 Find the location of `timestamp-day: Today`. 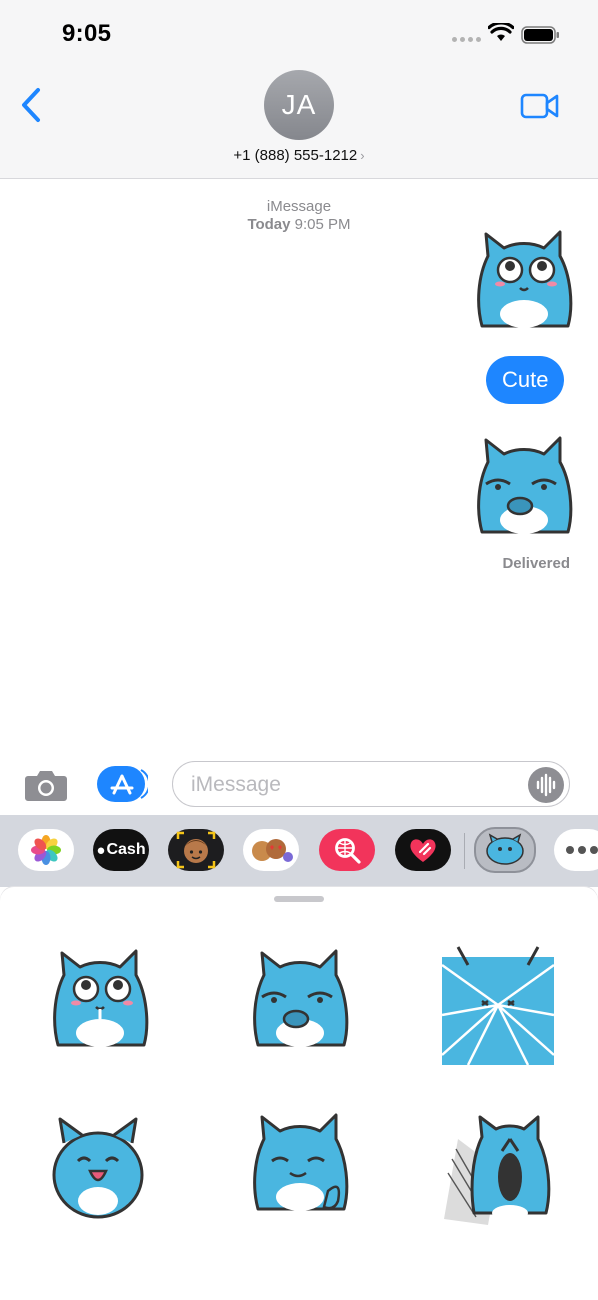

timestamp-day: Today is located at coordinates (269, 224).